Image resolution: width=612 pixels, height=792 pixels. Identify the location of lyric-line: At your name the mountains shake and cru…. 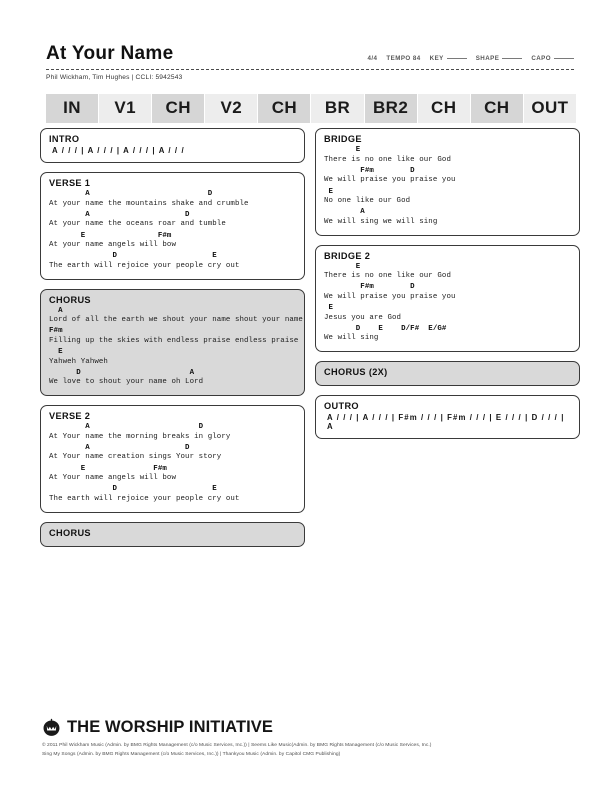
(149, 203).